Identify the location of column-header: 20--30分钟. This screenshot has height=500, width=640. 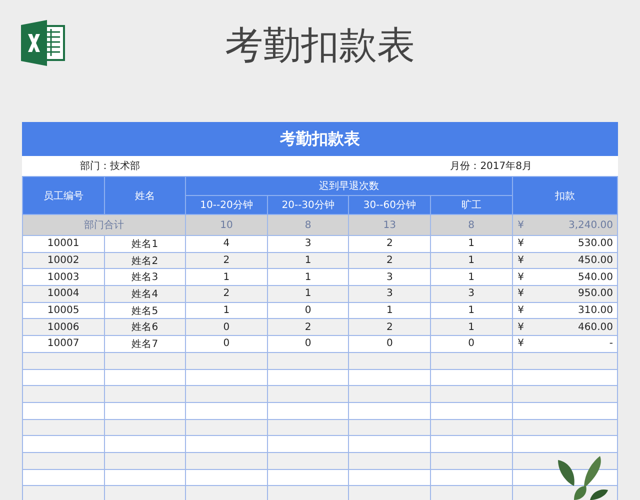
(308, 205).